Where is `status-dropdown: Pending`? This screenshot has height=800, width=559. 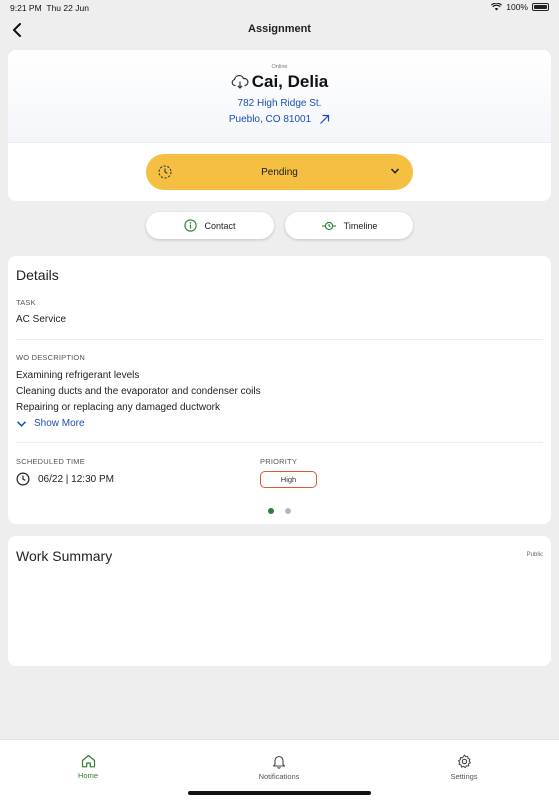 status-dropdown: Pending is located at coordinates (279, 172).